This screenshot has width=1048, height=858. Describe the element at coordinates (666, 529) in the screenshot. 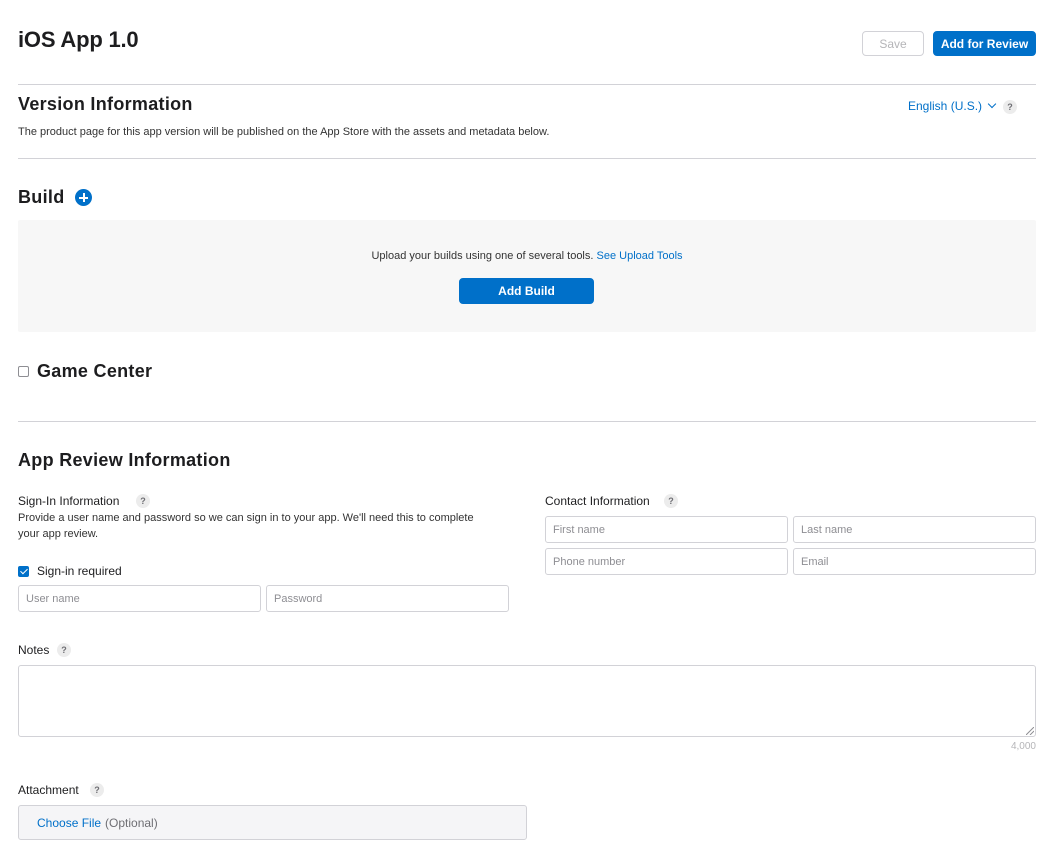

I see `first-name-input` at that location.